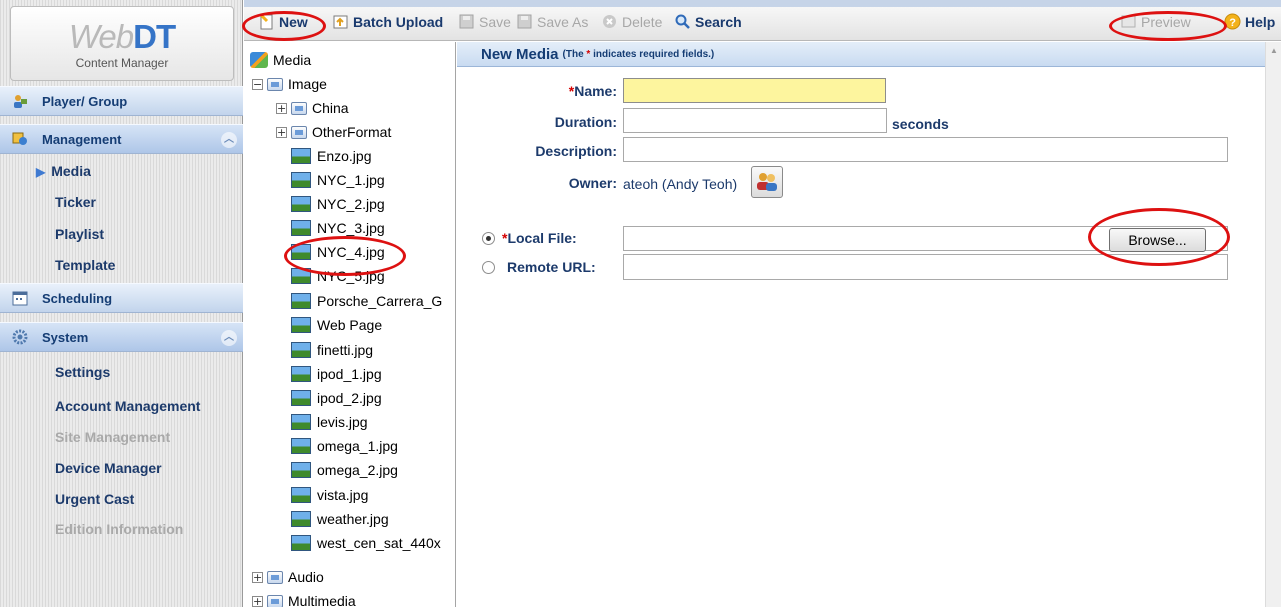  Describe the element at coordinates (75, 202) in the screenshot. I see `sidebar-item-ticker: Ticker` at that location.